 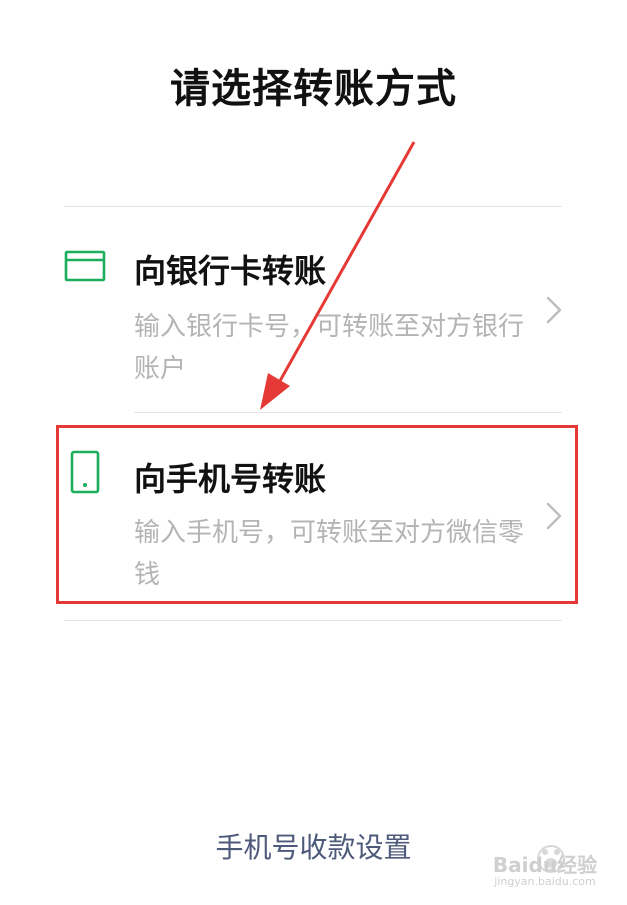 What do you see at coordinates (85, 474) in the screenshot?
I see `mobile-phone-icon` at bounding box center [85, 474].